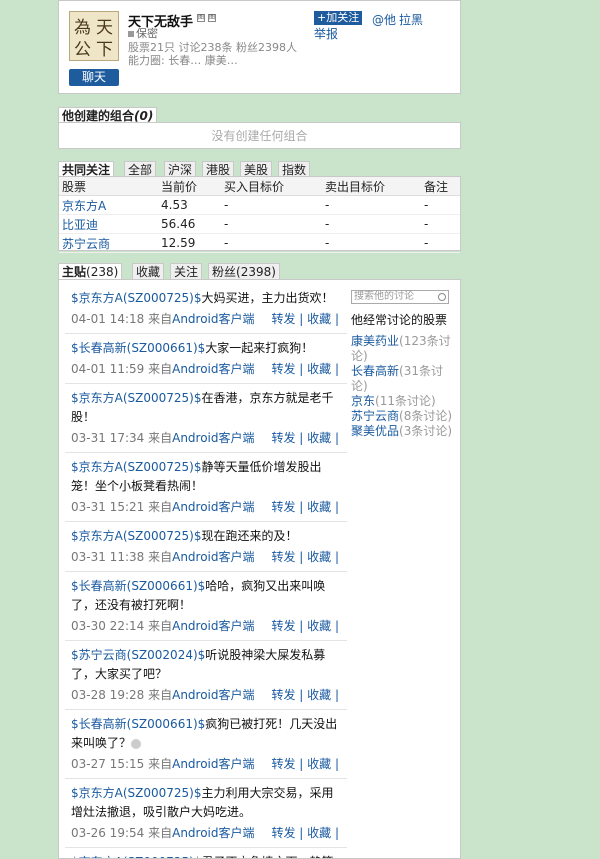 The height and width of the screenshot is (859, 600). Describe the element at coordinates (148, 271) in the screenshot. I see `tab-favorites: 收藏` at that location.